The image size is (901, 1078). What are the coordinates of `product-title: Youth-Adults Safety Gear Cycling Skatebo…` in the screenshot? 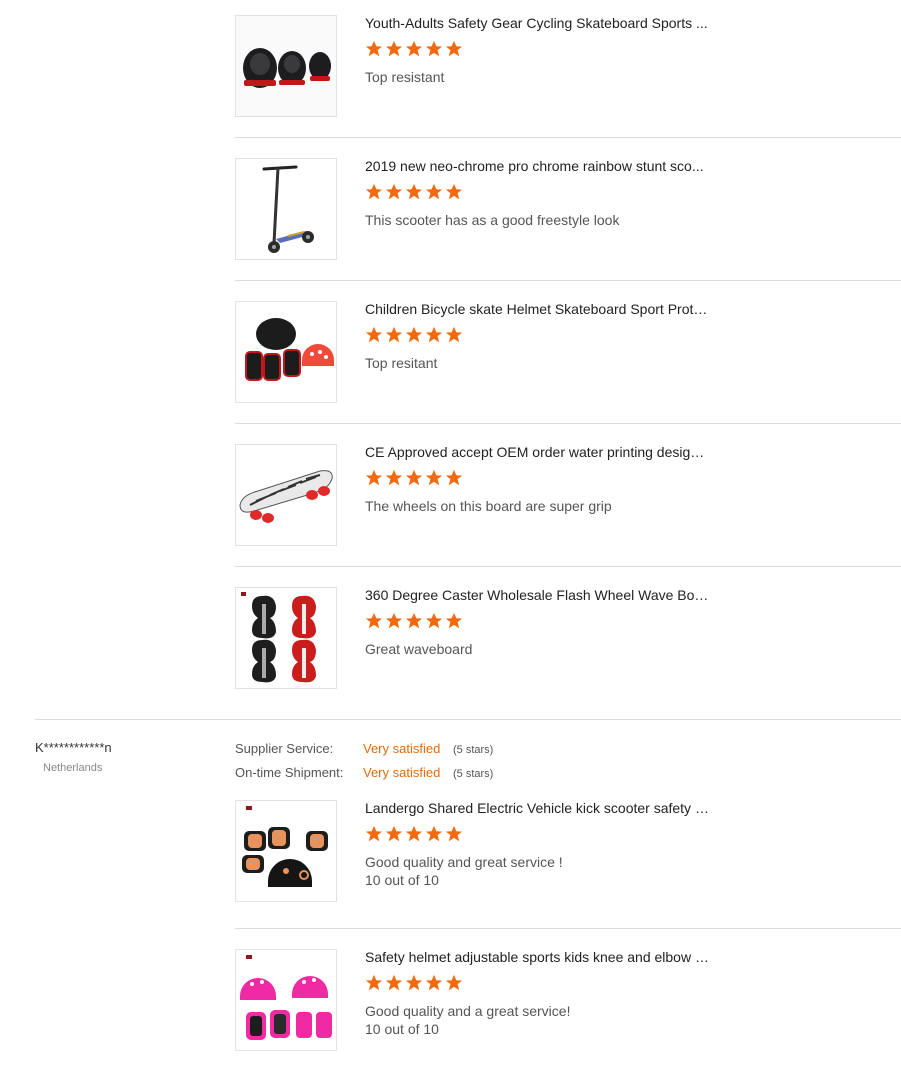 It's located at (537, 23).